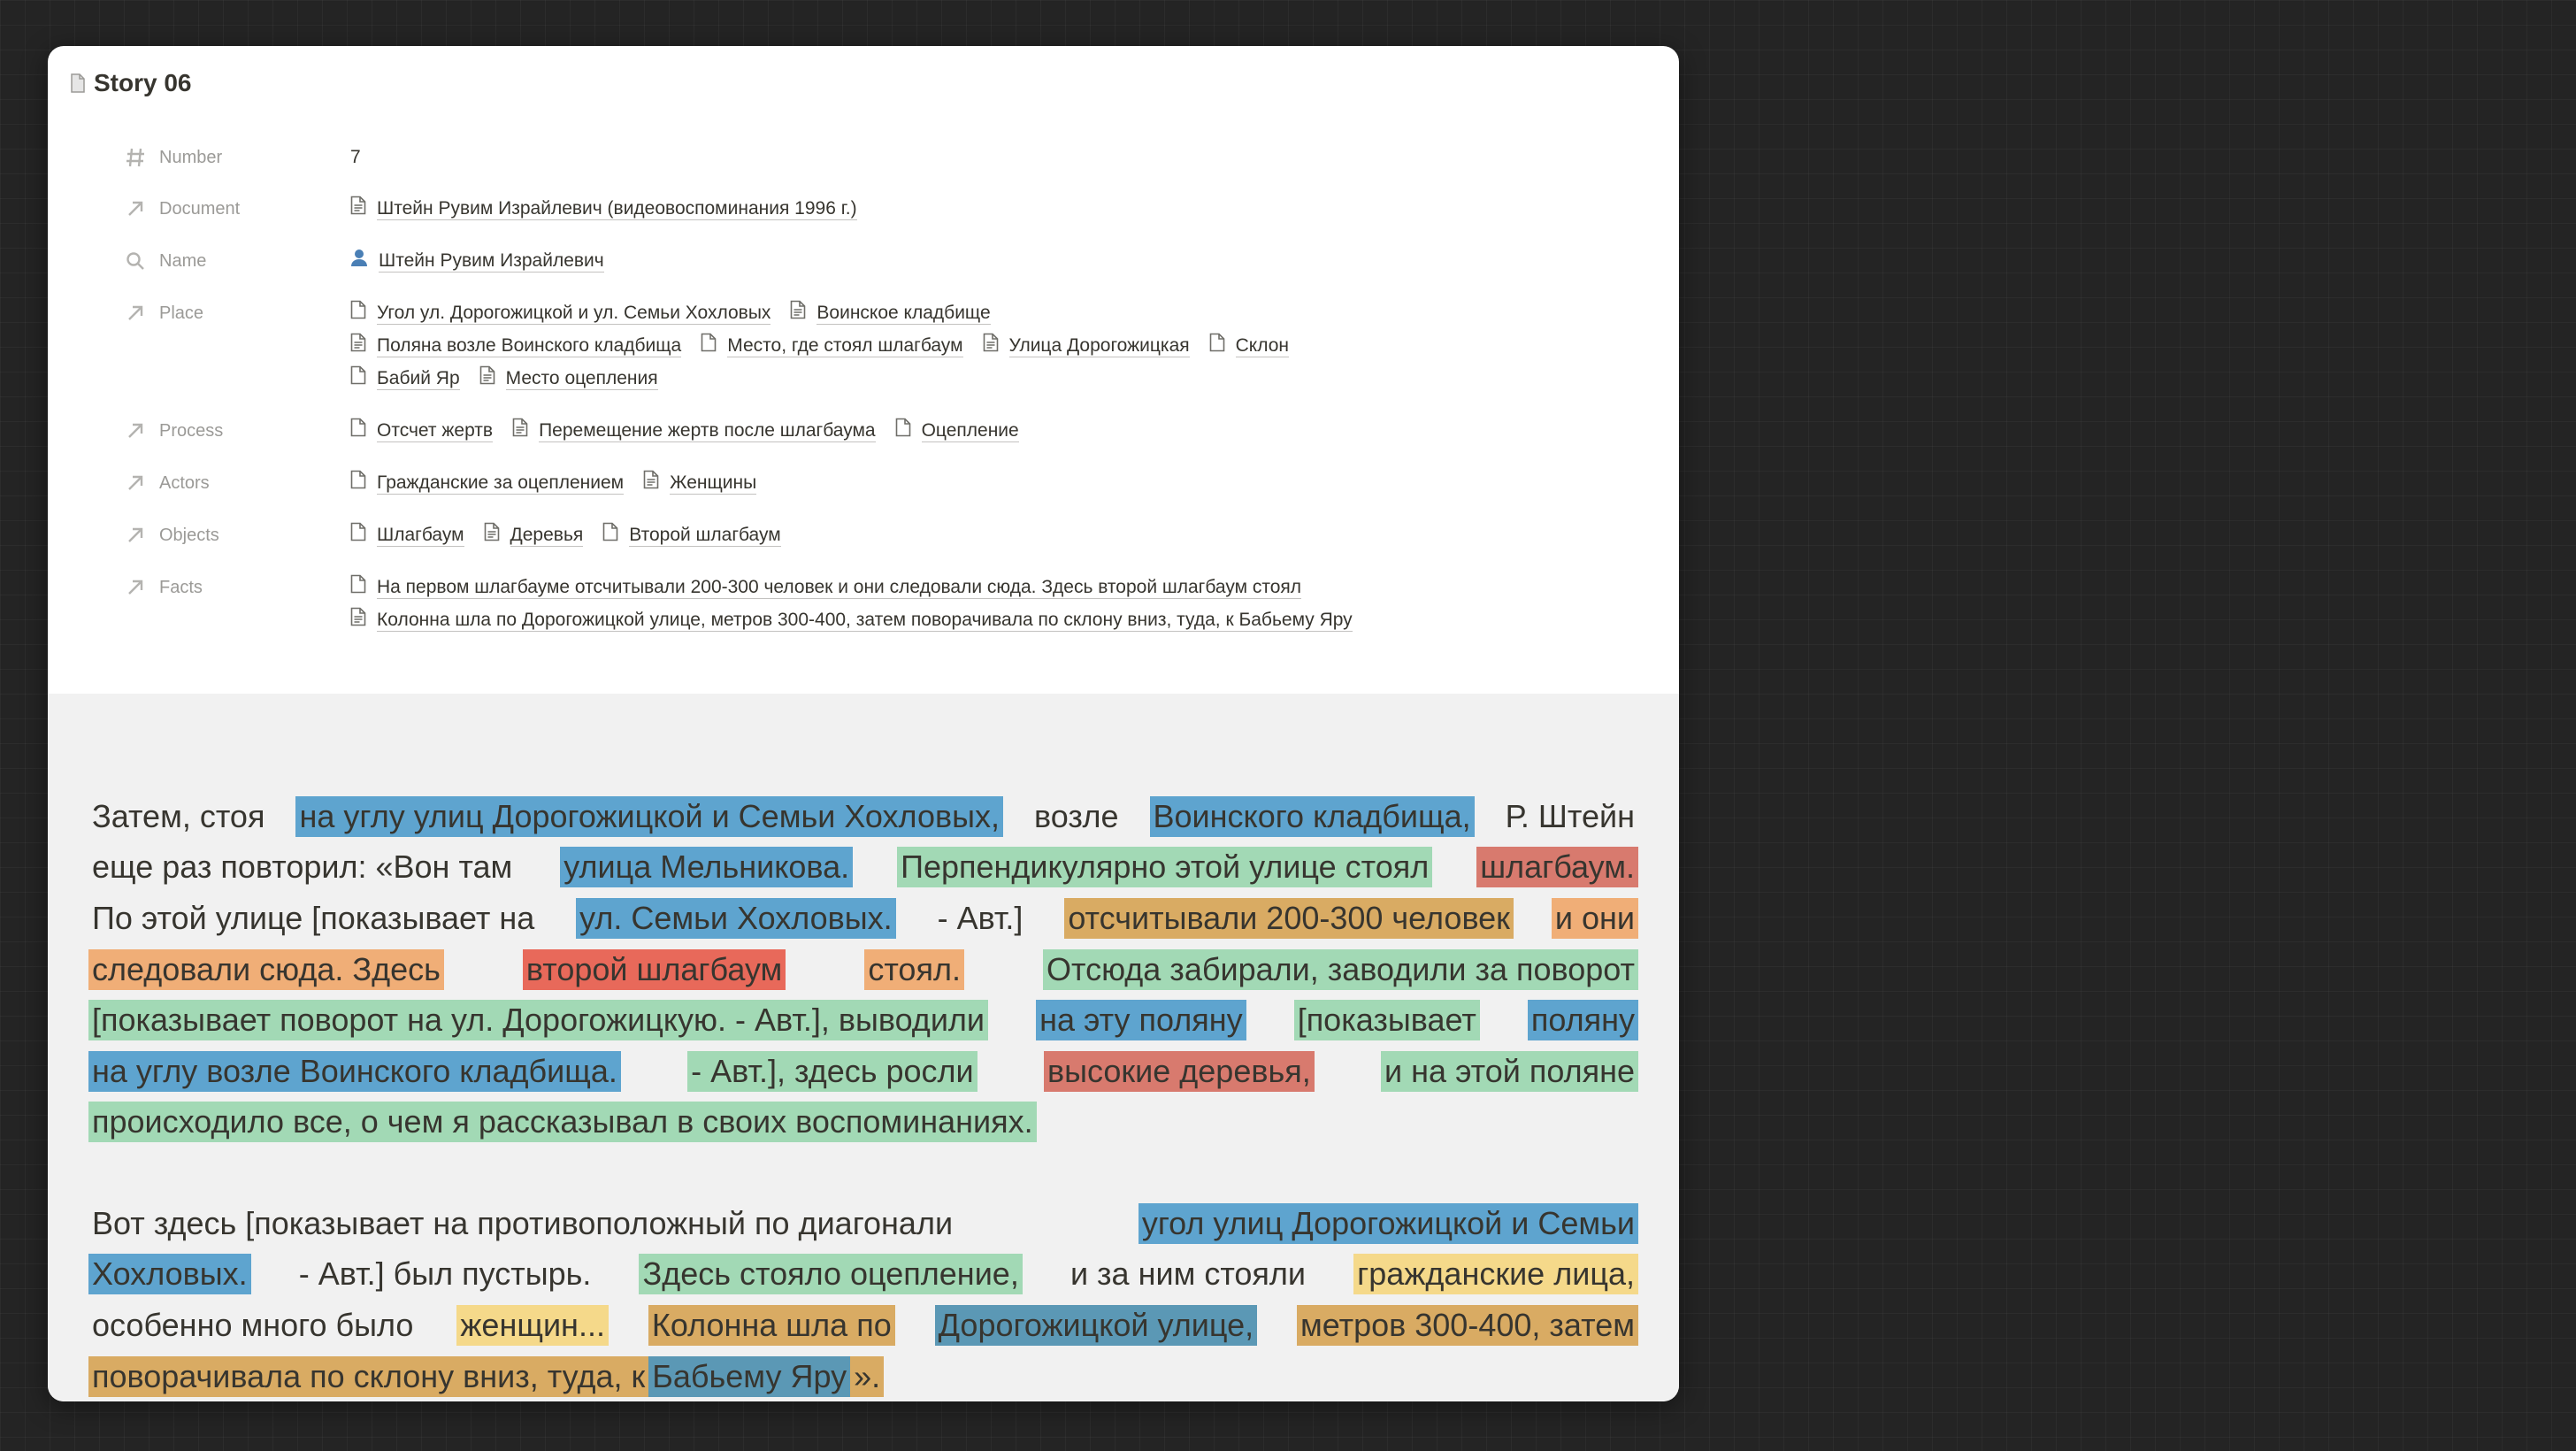 This screenshot has height=1451, width=2576. What do you see at coordinates (487, 483) in the screenshot?
I see `relation-chip: Гражданские за оцеплением` at bounding box center [487, 483].